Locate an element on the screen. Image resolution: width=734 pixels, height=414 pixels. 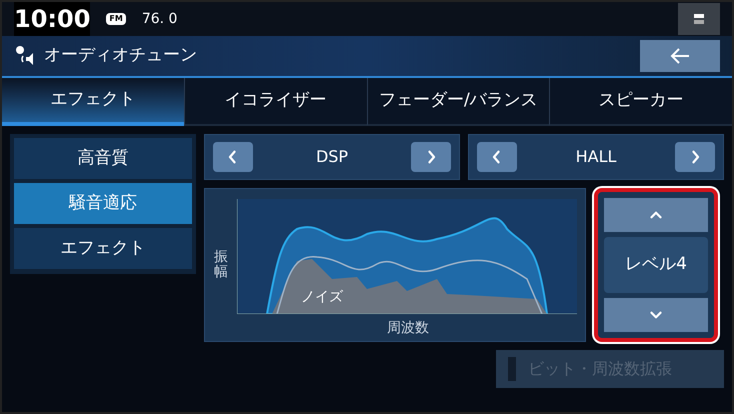
sidebar-item: 騒音適応 is located at coordinates (103, 203).